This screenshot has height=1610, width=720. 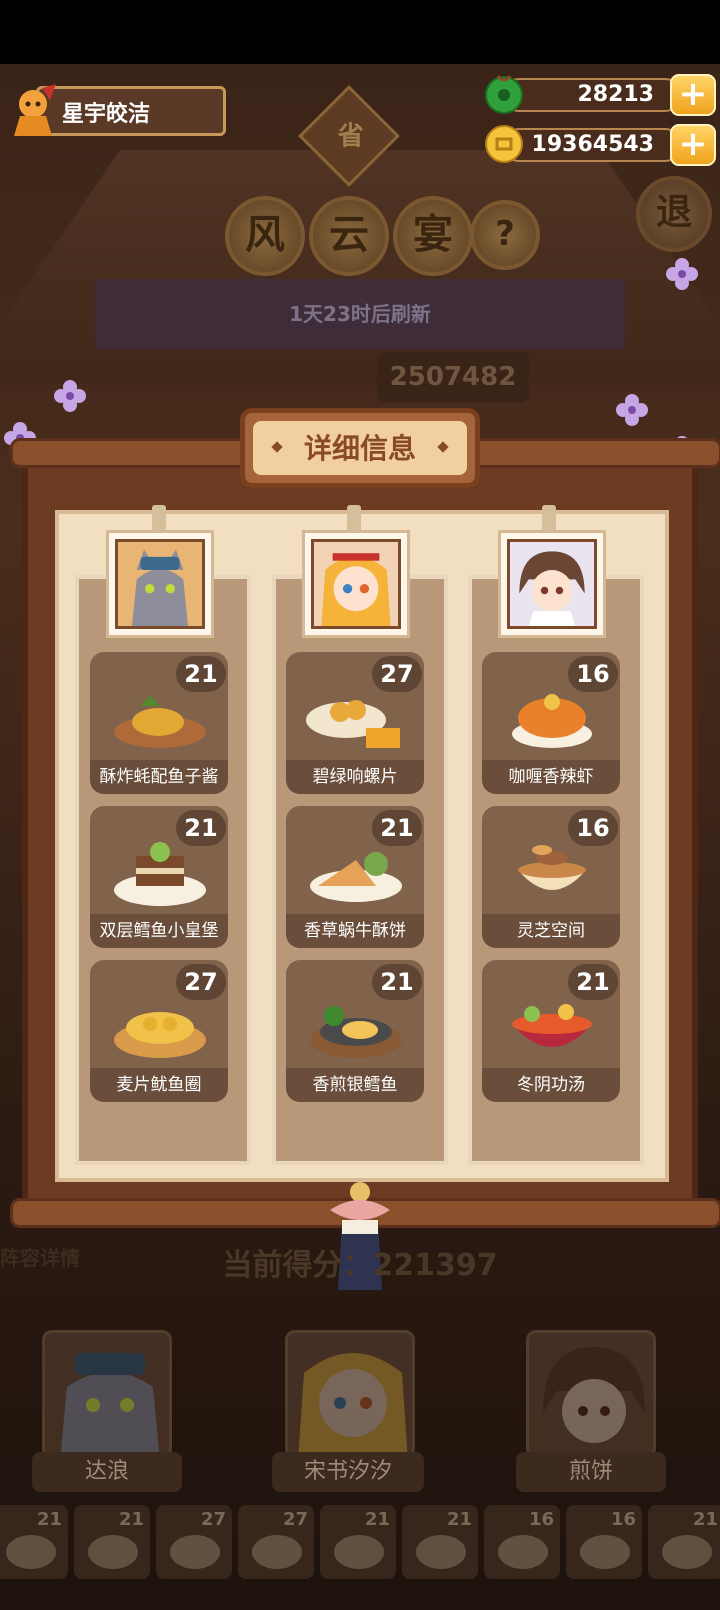 I want to click on total-score: 2507482, so click(x=453, y=377).